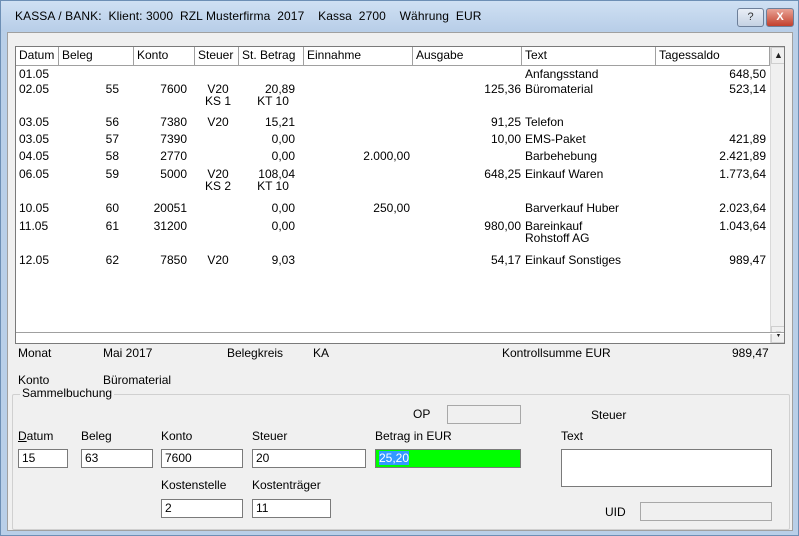  What do you see at coordinates (112, 139) in the screenshot?
I see `table-cell-beleg: 57` at bounding box center [112, 139].